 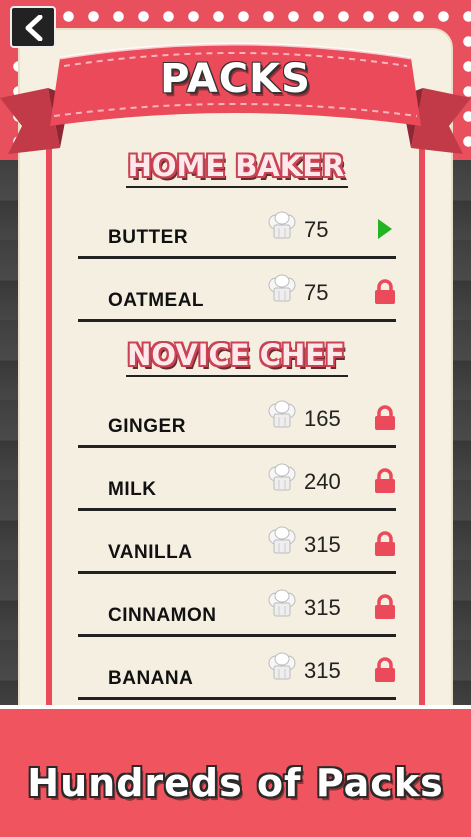 What do you see at coordinates (237, 669) in the screenshot?
I see `pack-row-banana: BANANA 315` at bounding box center [237, 669].